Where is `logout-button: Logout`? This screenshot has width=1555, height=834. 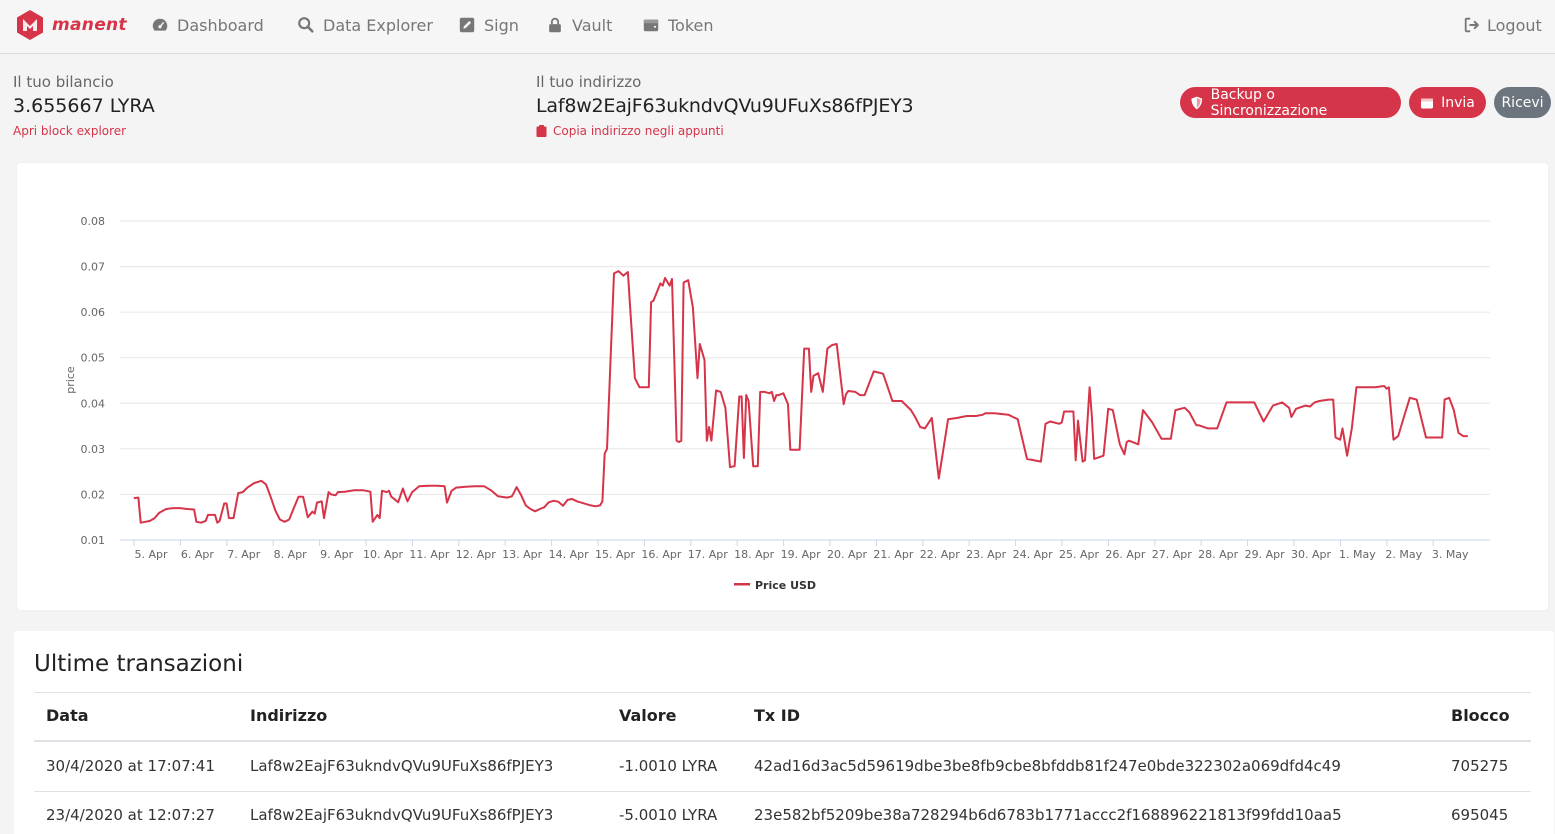 logout-button: Logout is located at coordinates (1502, 25).